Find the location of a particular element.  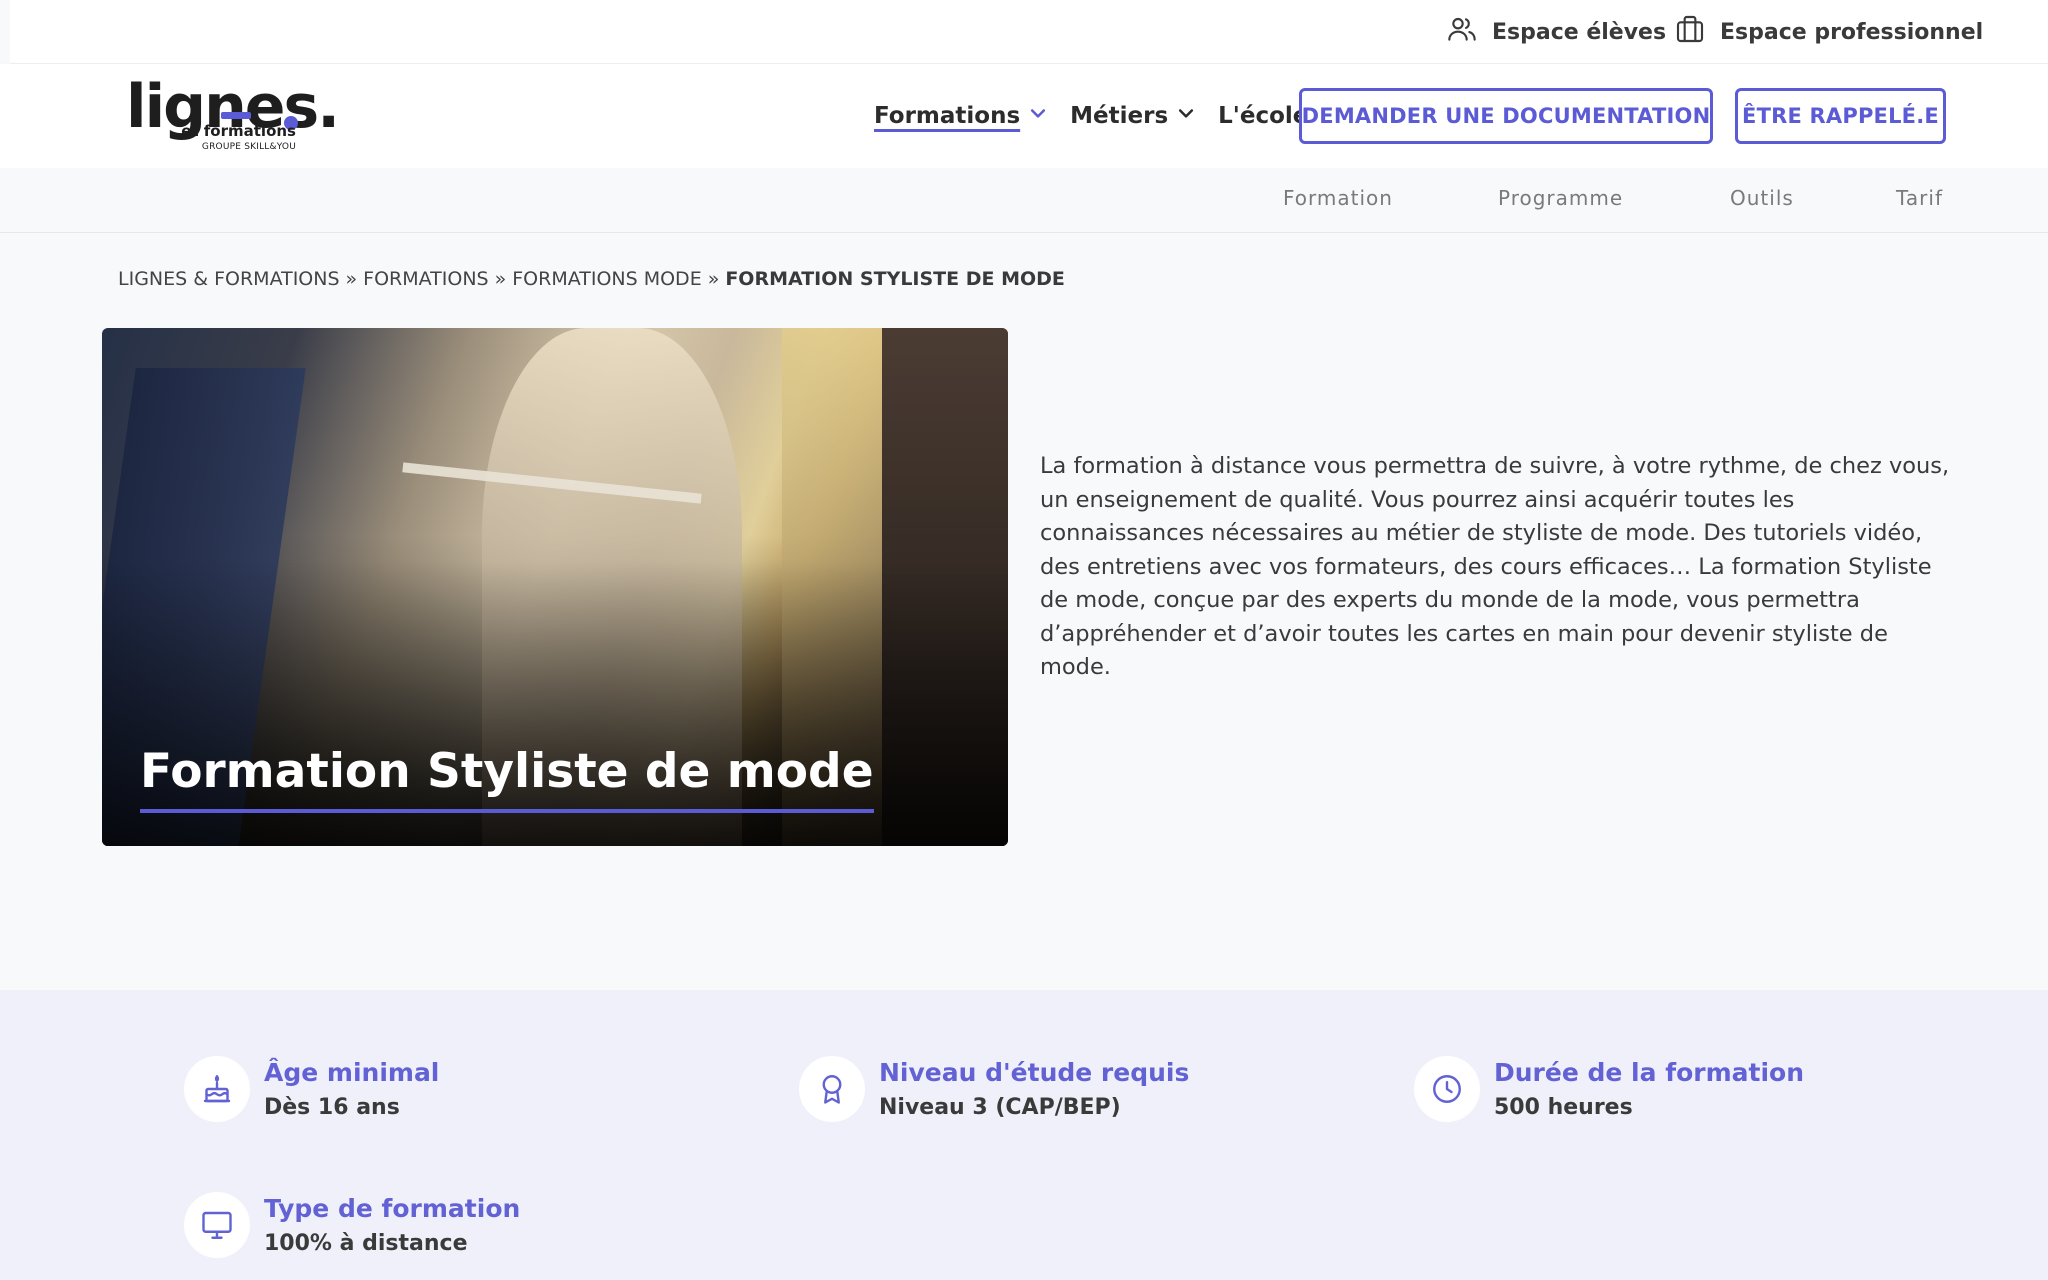

logo-subtitle: et formations is located at coordinates (238, 131).